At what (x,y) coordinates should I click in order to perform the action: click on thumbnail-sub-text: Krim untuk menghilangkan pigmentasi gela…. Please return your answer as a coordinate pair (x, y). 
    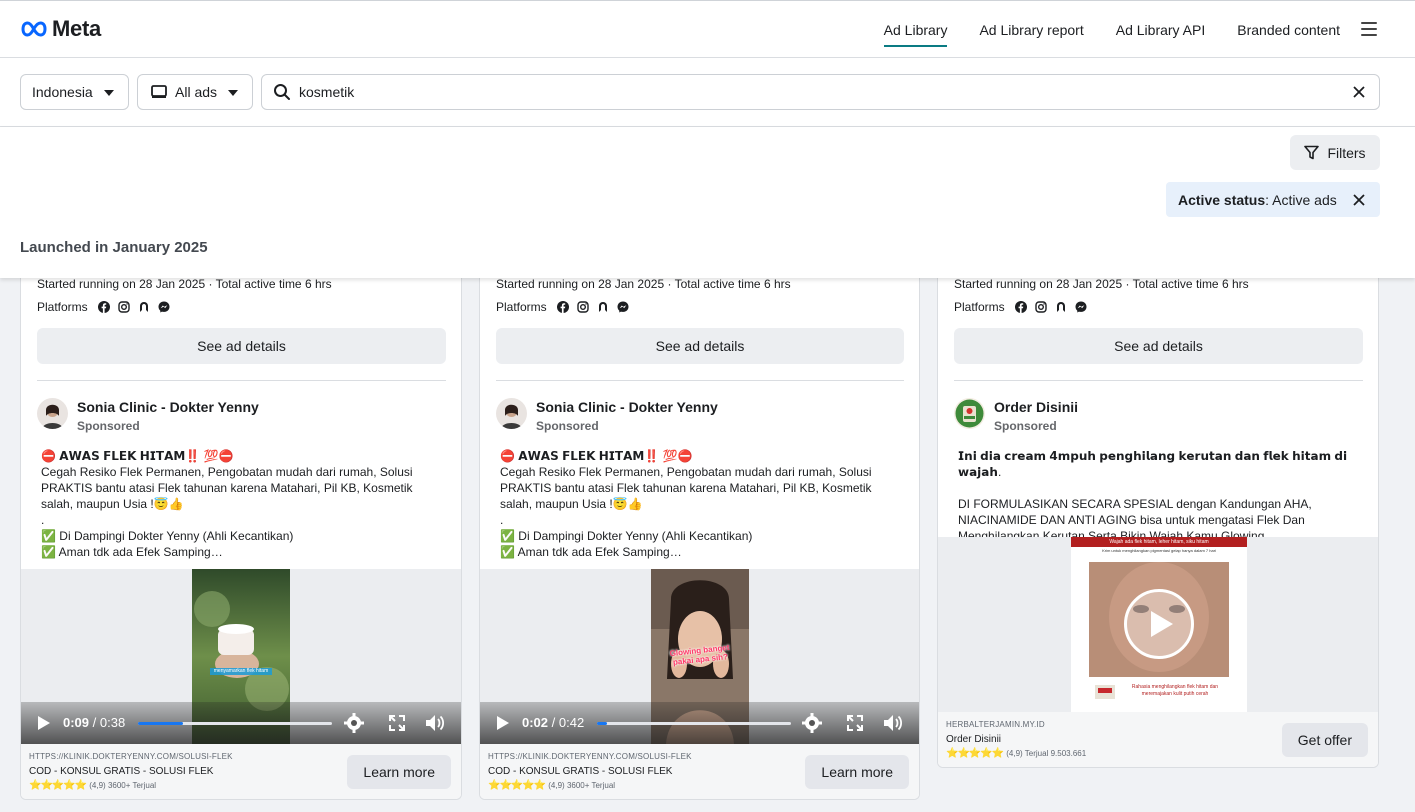
    Looking at the image, I should click on (1159, 550).